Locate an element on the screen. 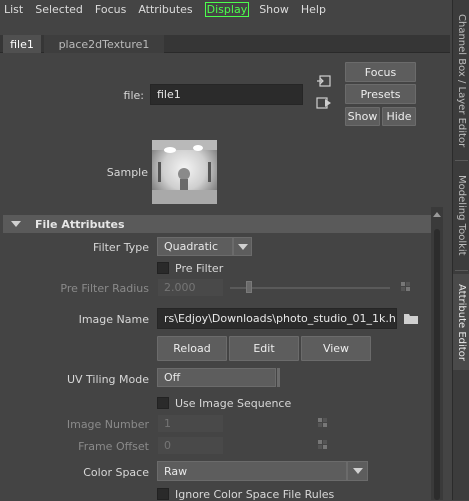  collapse-arrow-icon is located at coordinates (16, 224).